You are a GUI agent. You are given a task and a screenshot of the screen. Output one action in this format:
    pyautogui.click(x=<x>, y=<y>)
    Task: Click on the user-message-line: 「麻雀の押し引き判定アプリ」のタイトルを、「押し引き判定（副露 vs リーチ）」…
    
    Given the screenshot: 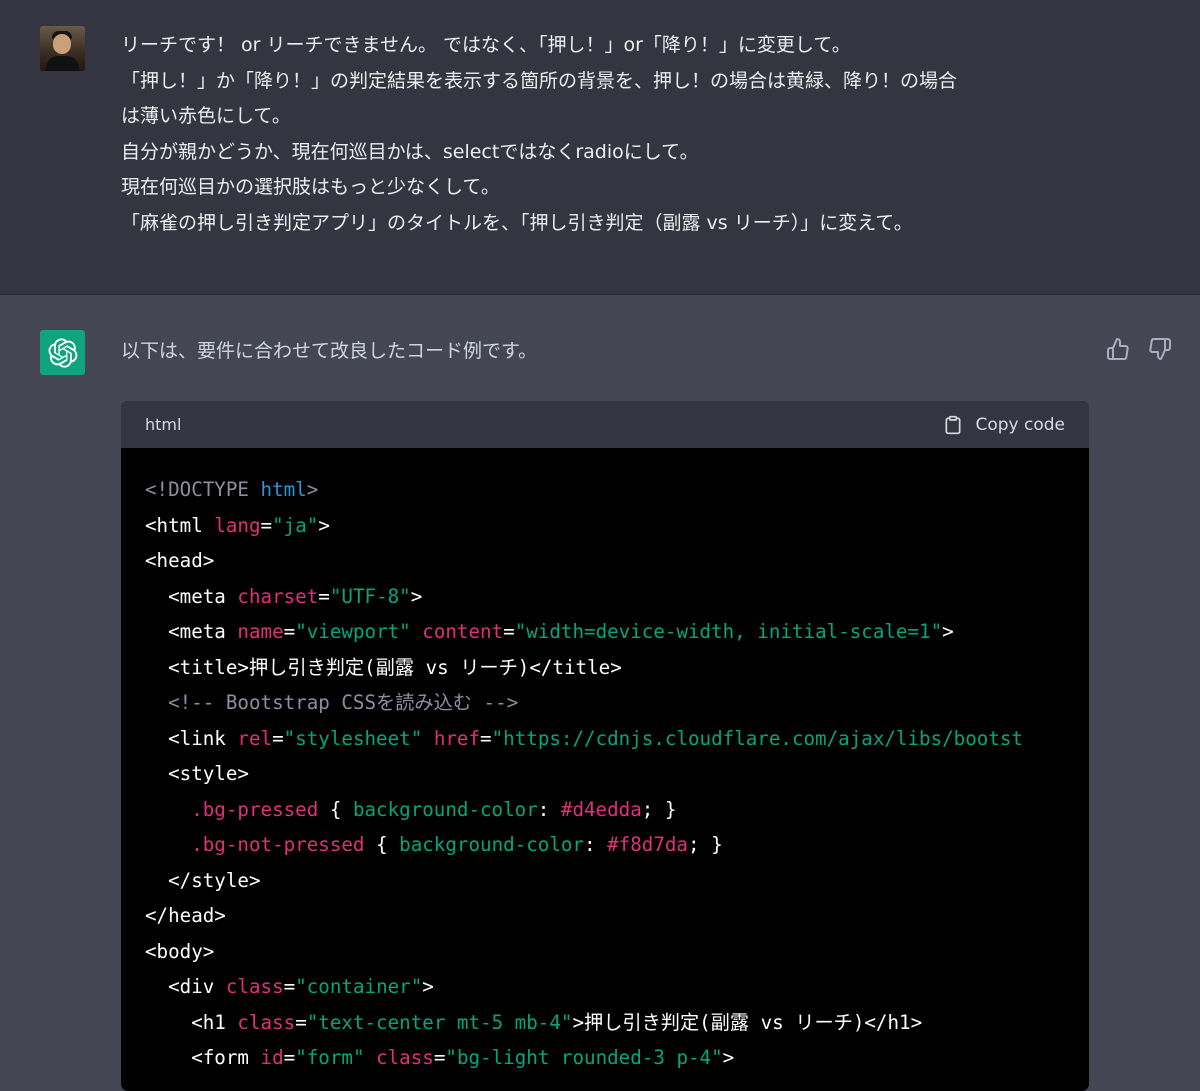 What is the action you would take?
    pyautogui.click(x=517, y=222)
    